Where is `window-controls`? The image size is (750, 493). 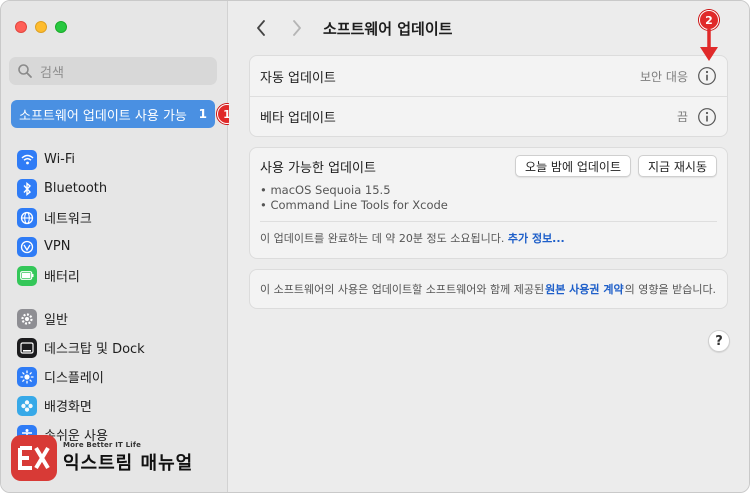 window-controls is located at coordinates (41, 27).